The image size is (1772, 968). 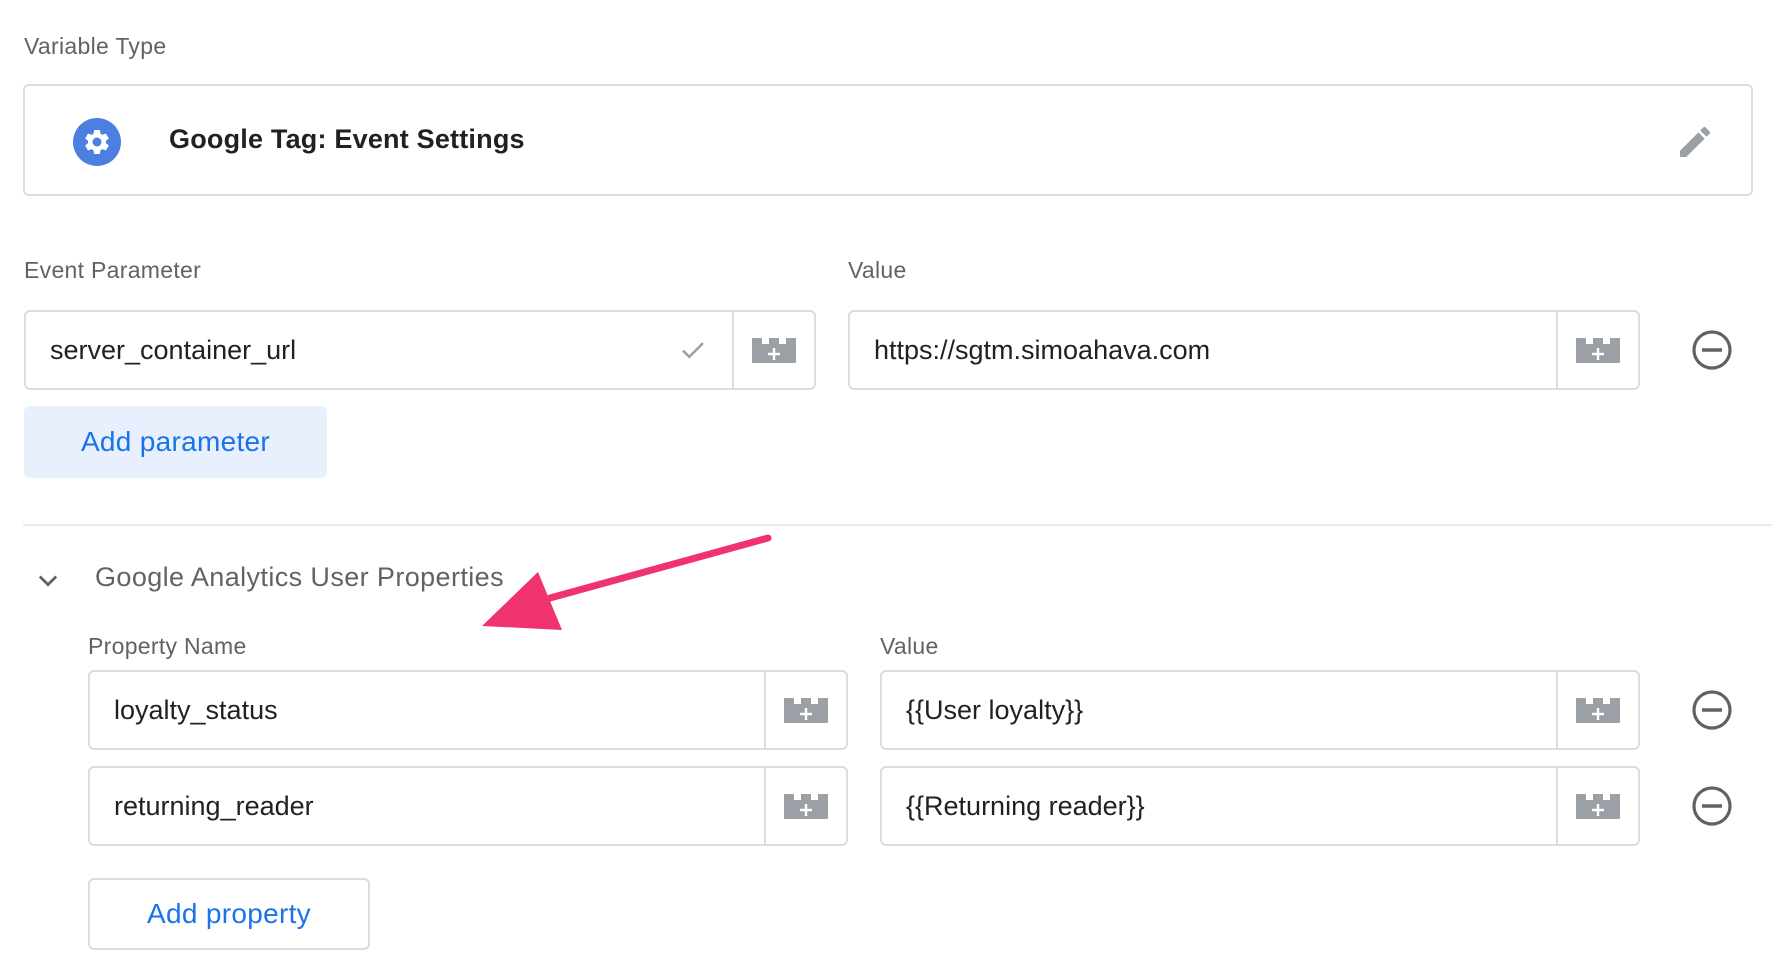 What do you see at coordinates (994, 710) in the screenshot?
I see `property-value-input: {{User loyalty}}` at bounding box center [994, 710].